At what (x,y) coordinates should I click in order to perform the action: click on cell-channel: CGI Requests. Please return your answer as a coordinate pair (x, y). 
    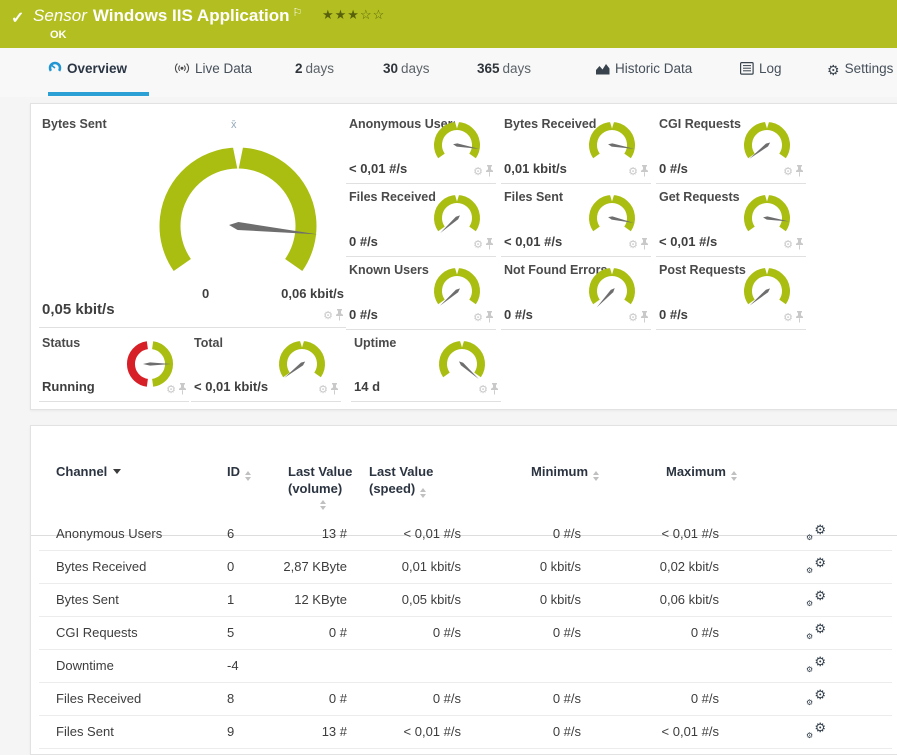
    Looking at the image, I should click on (136, 632).